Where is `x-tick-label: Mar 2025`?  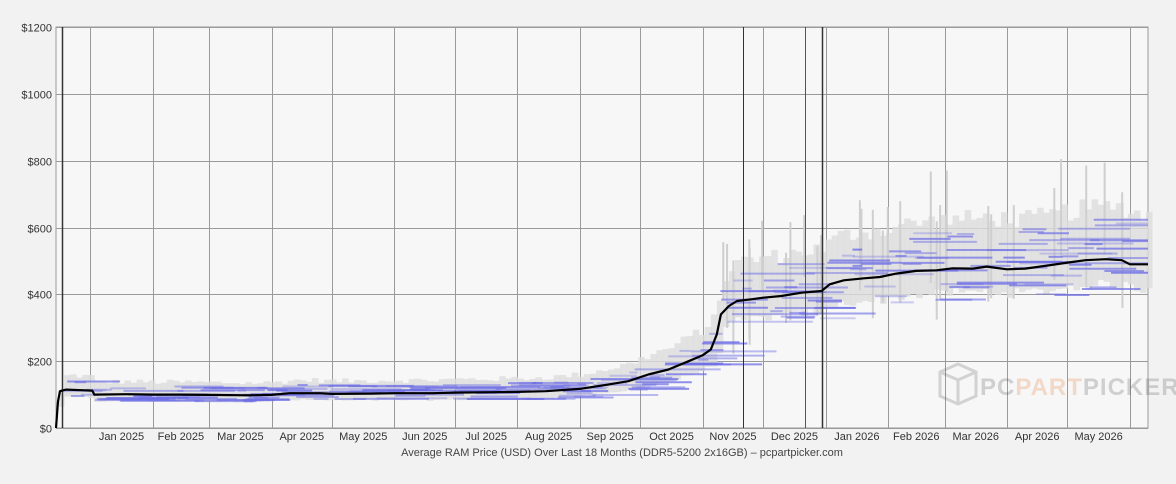
x-tick-label: Mar 2025 is located at coordinates (240, 437).